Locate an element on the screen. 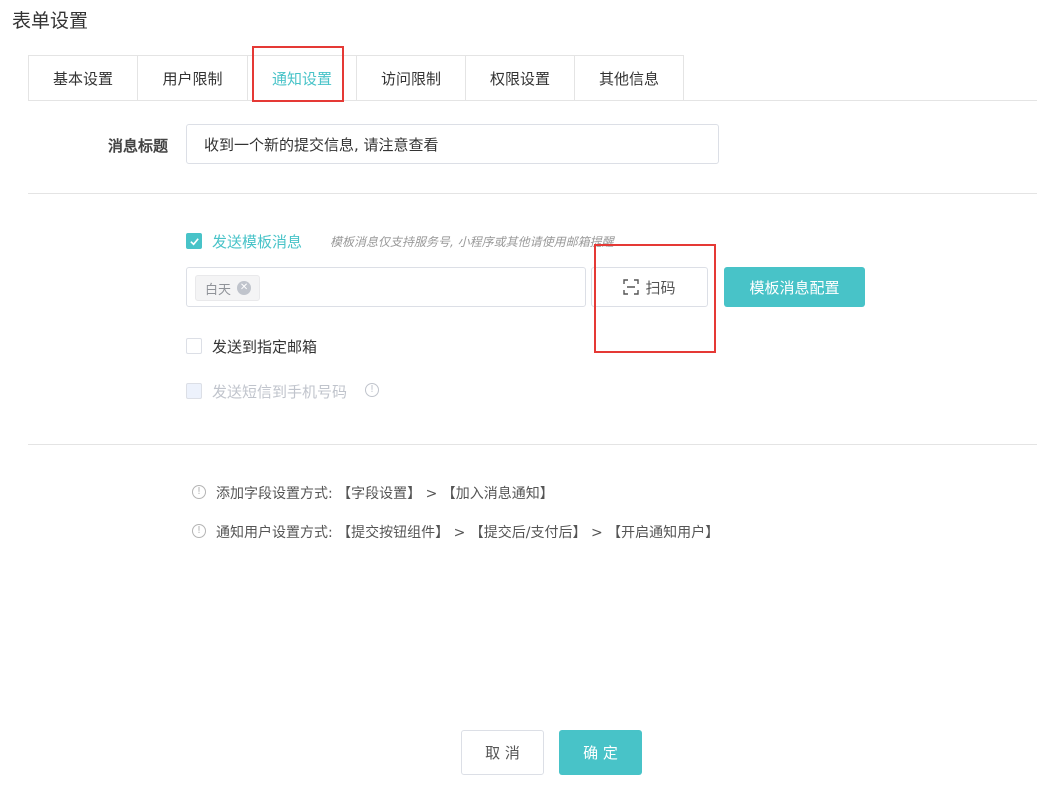 This screenshot has height=798, width=1037. template-config-button: 模板消息配置 is located at coordinates (794, 287).